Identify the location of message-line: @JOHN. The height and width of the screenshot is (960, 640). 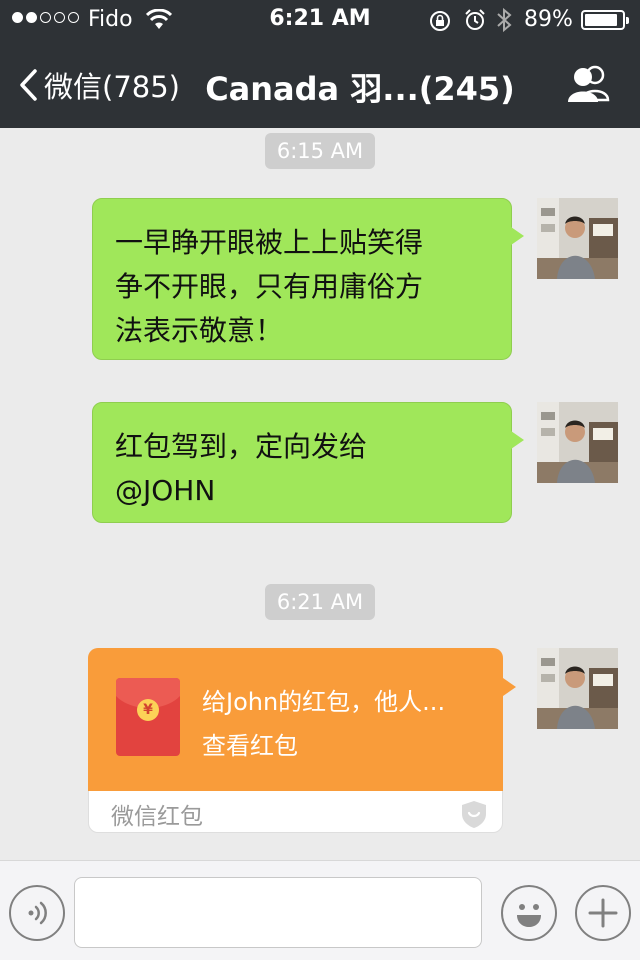
(165, 490).